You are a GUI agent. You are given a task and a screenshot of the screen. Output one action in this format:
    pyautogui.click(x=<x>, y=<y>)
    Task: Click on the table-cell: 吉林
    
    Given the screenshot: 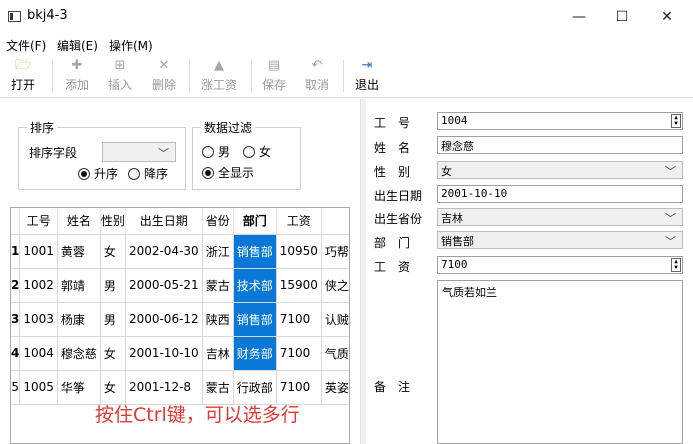 What is the action you would take?
    pyautogui.click(x=218, y=353)
    